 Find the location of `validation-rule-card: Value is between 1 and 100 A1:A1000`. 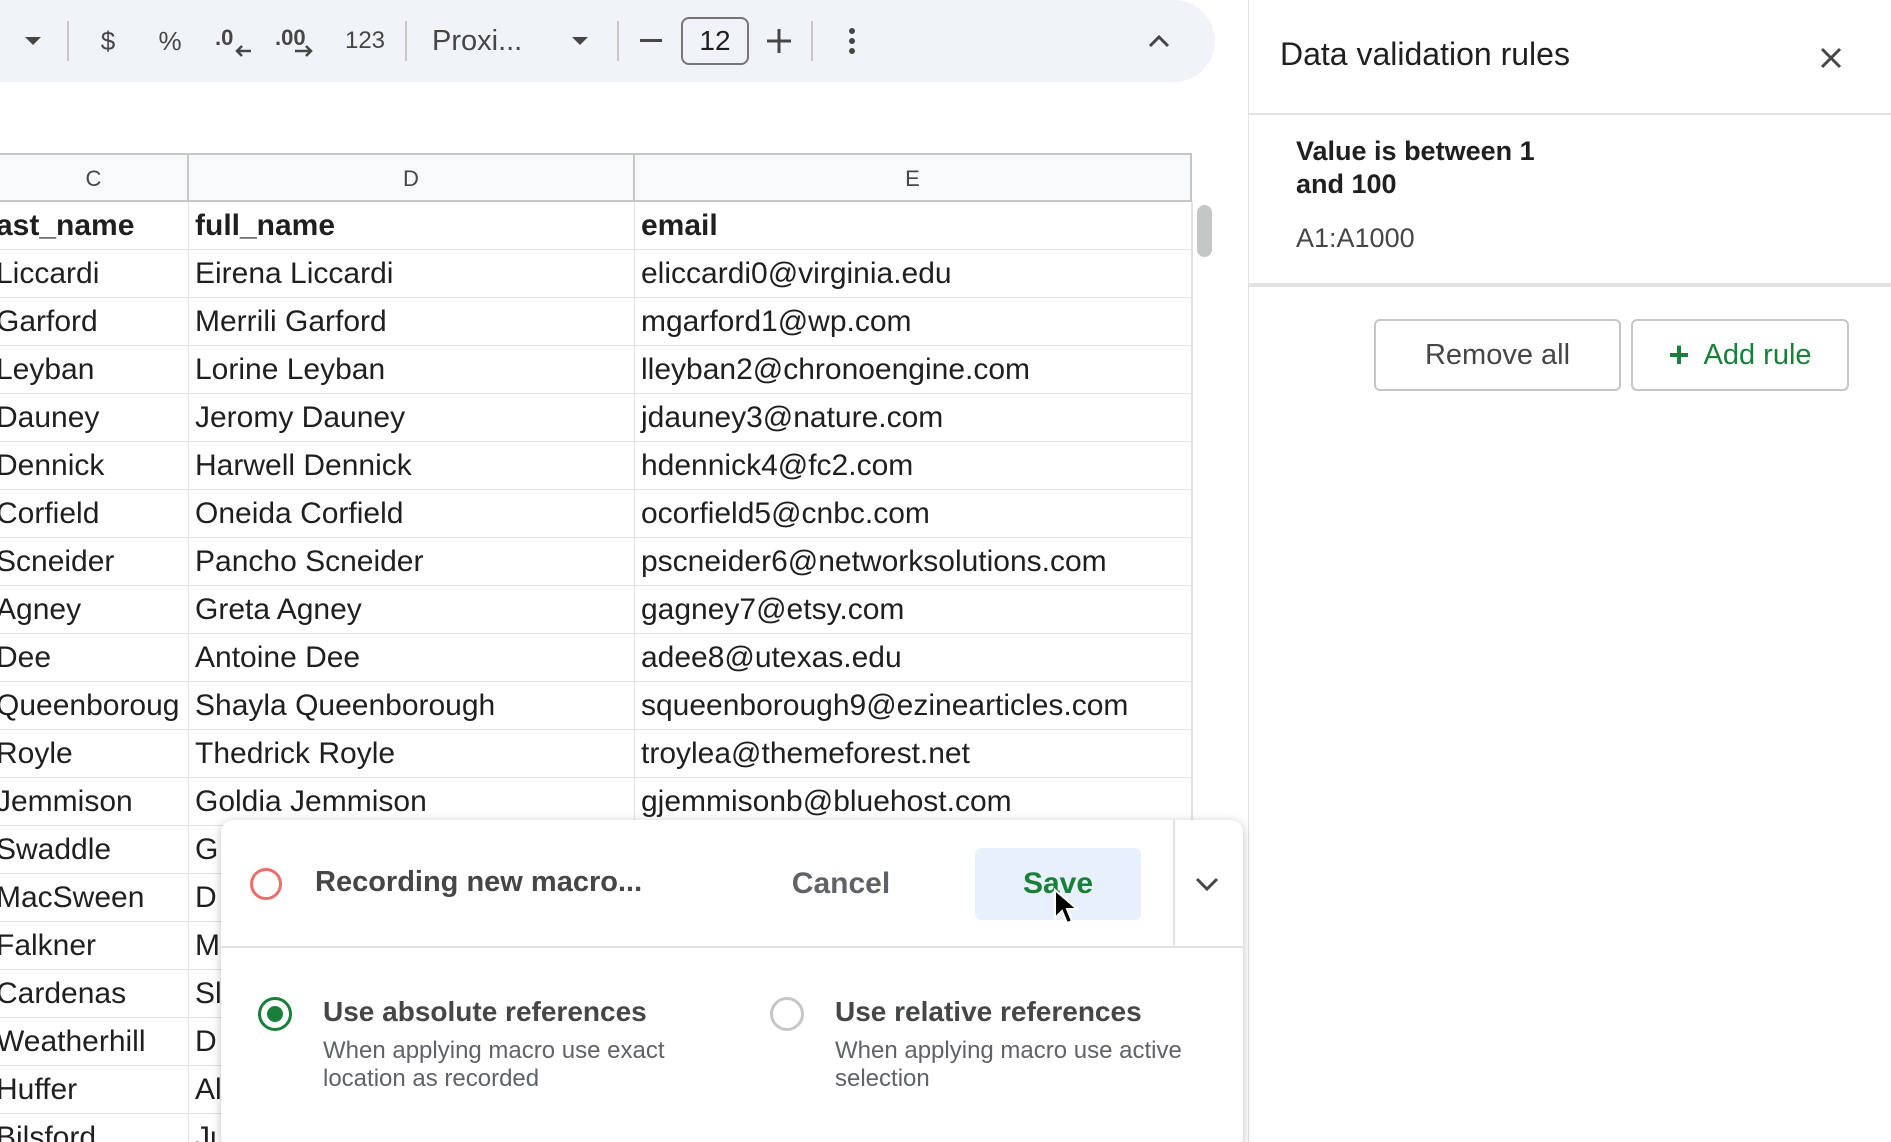

validation-rule-card: Value is between 1 and 100 A1:A1000 is located at coordinates (1570, 201).